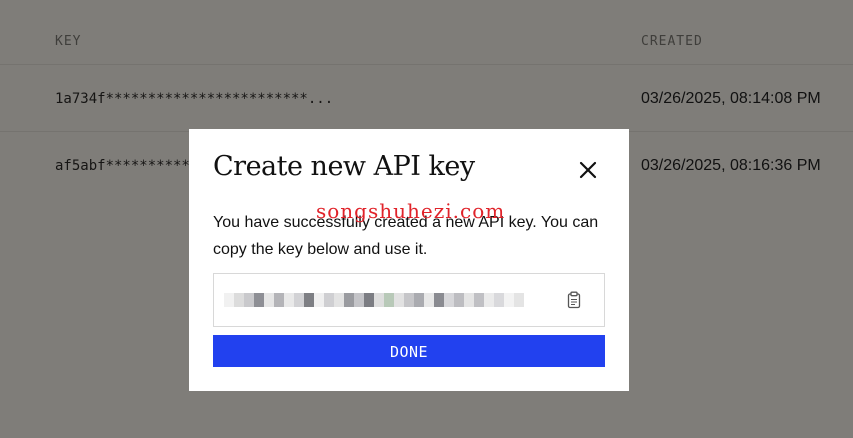  I want to click on done-button: DONE, so click(409, 351).